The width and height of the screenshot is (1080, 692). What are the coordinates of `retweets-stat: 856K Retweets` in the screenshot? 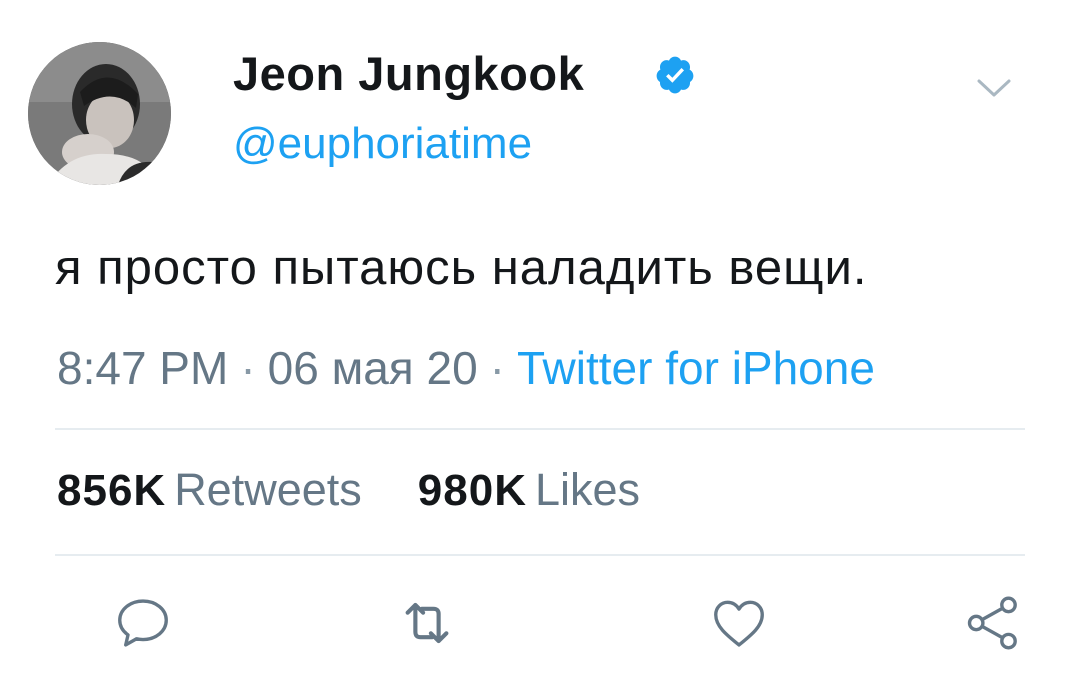 It's located at (209, 489).